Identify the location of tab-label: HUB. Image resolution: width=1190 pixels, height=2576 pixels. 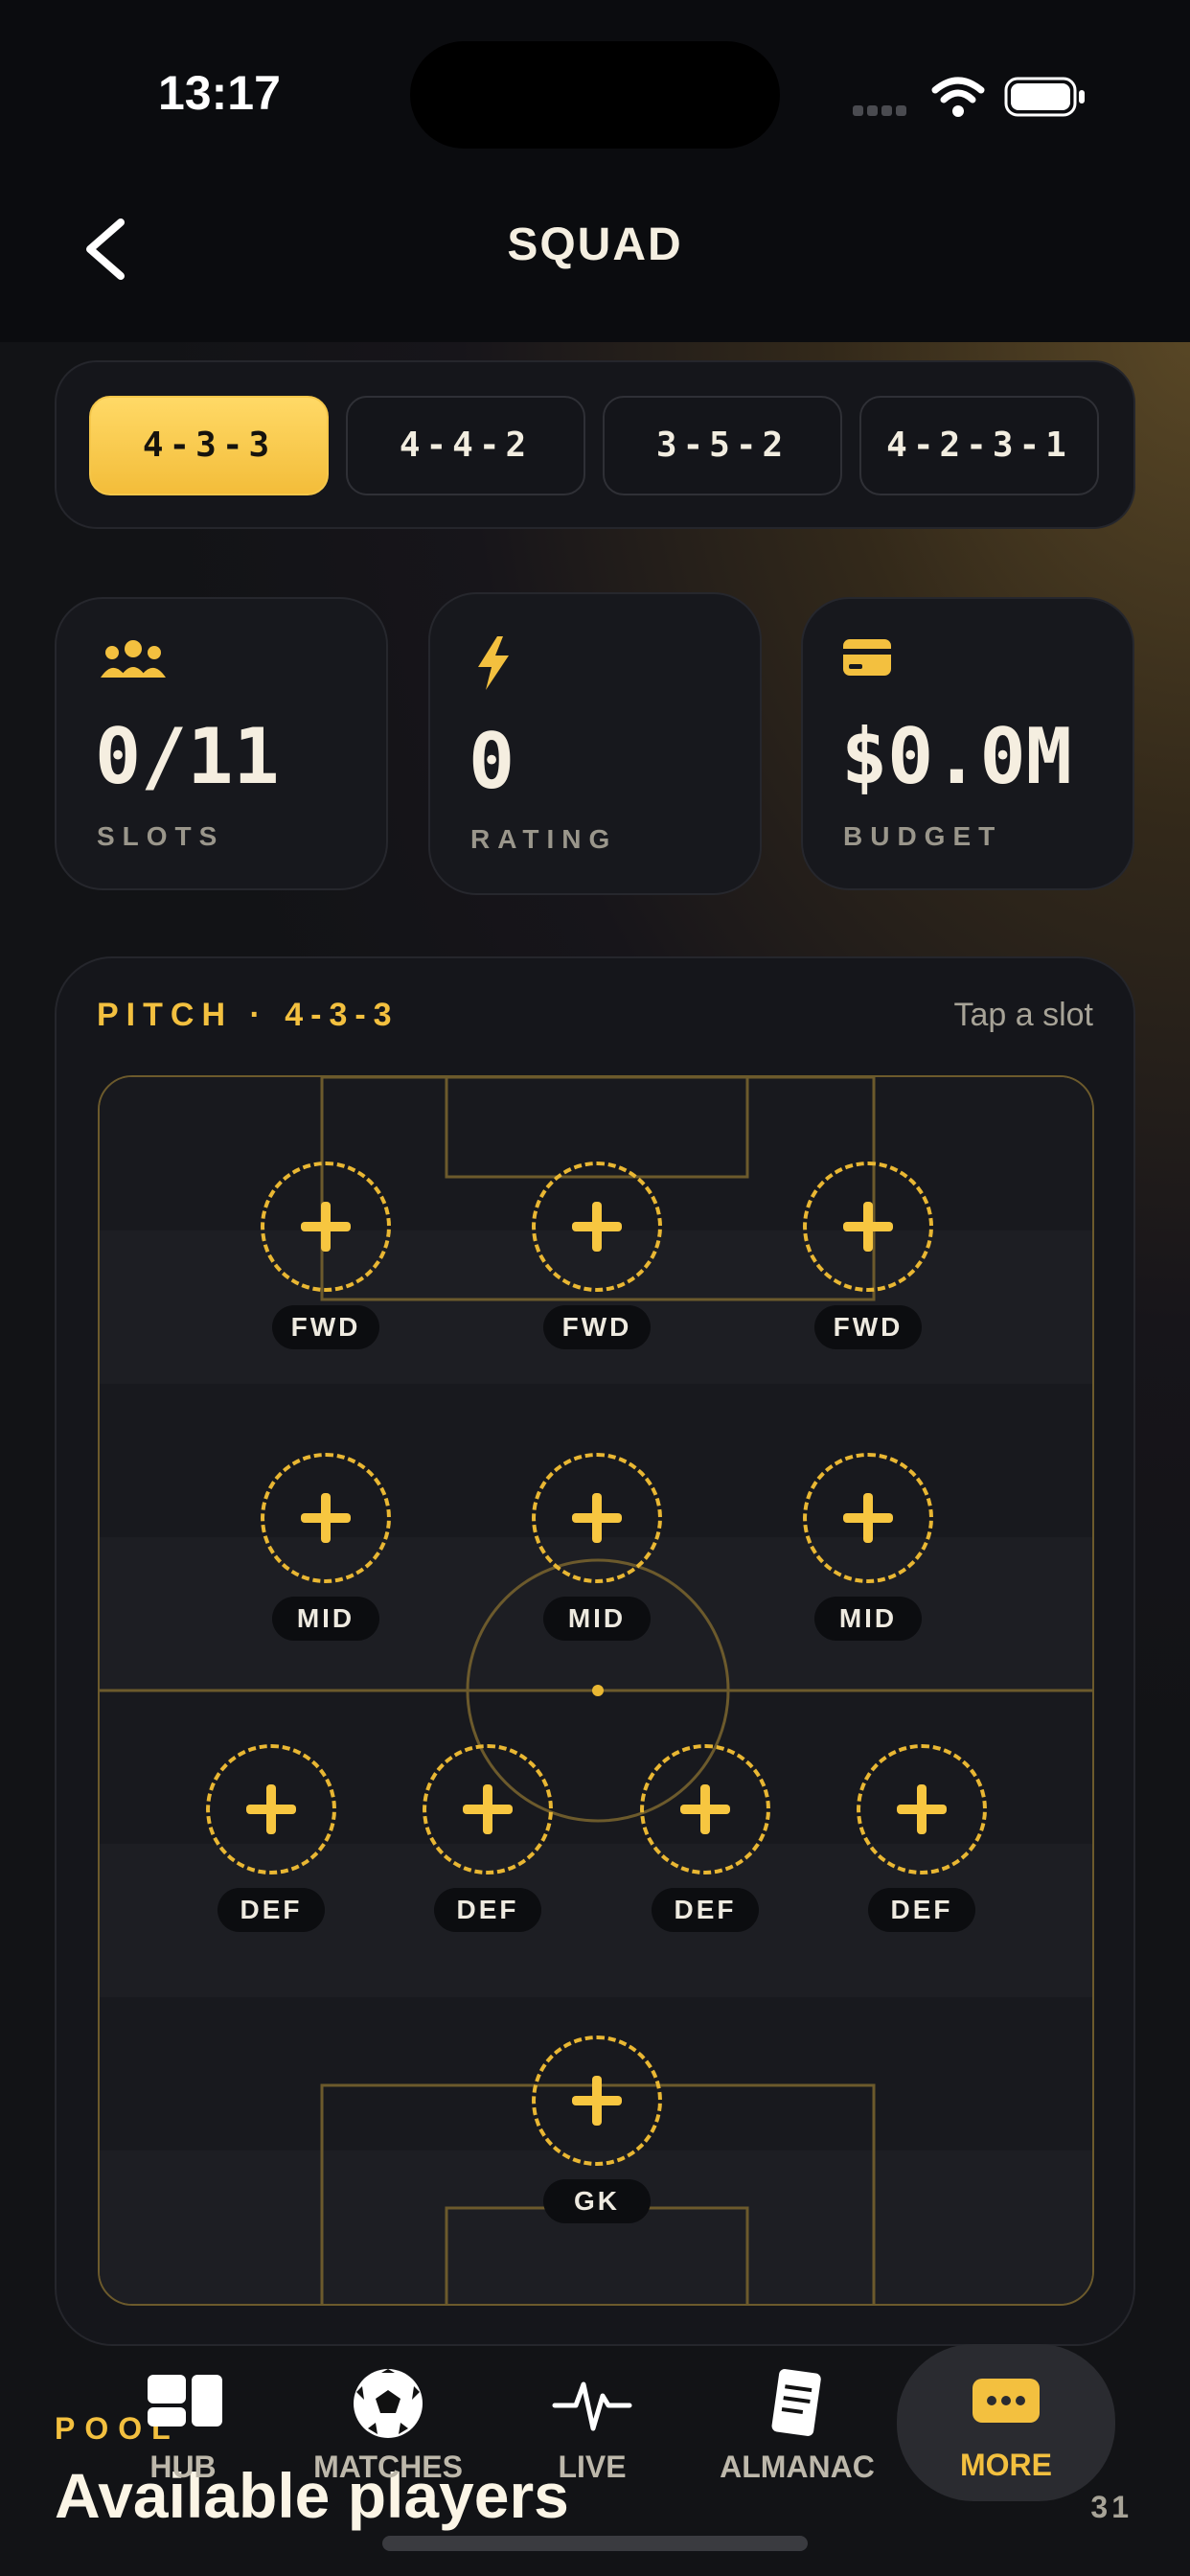
(183, 2467).